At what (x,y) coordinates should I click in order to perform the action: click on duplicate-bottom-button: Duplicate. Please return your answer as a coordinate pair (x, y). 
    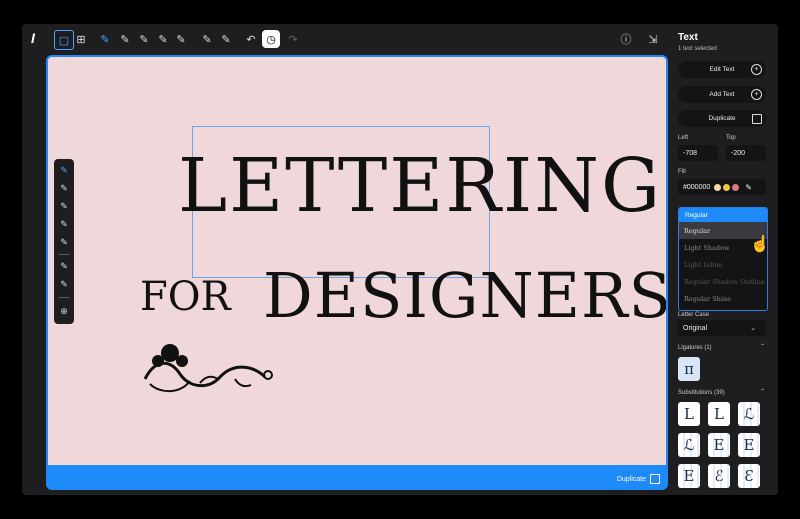
    Looking at the image, I should click on (638, 479).